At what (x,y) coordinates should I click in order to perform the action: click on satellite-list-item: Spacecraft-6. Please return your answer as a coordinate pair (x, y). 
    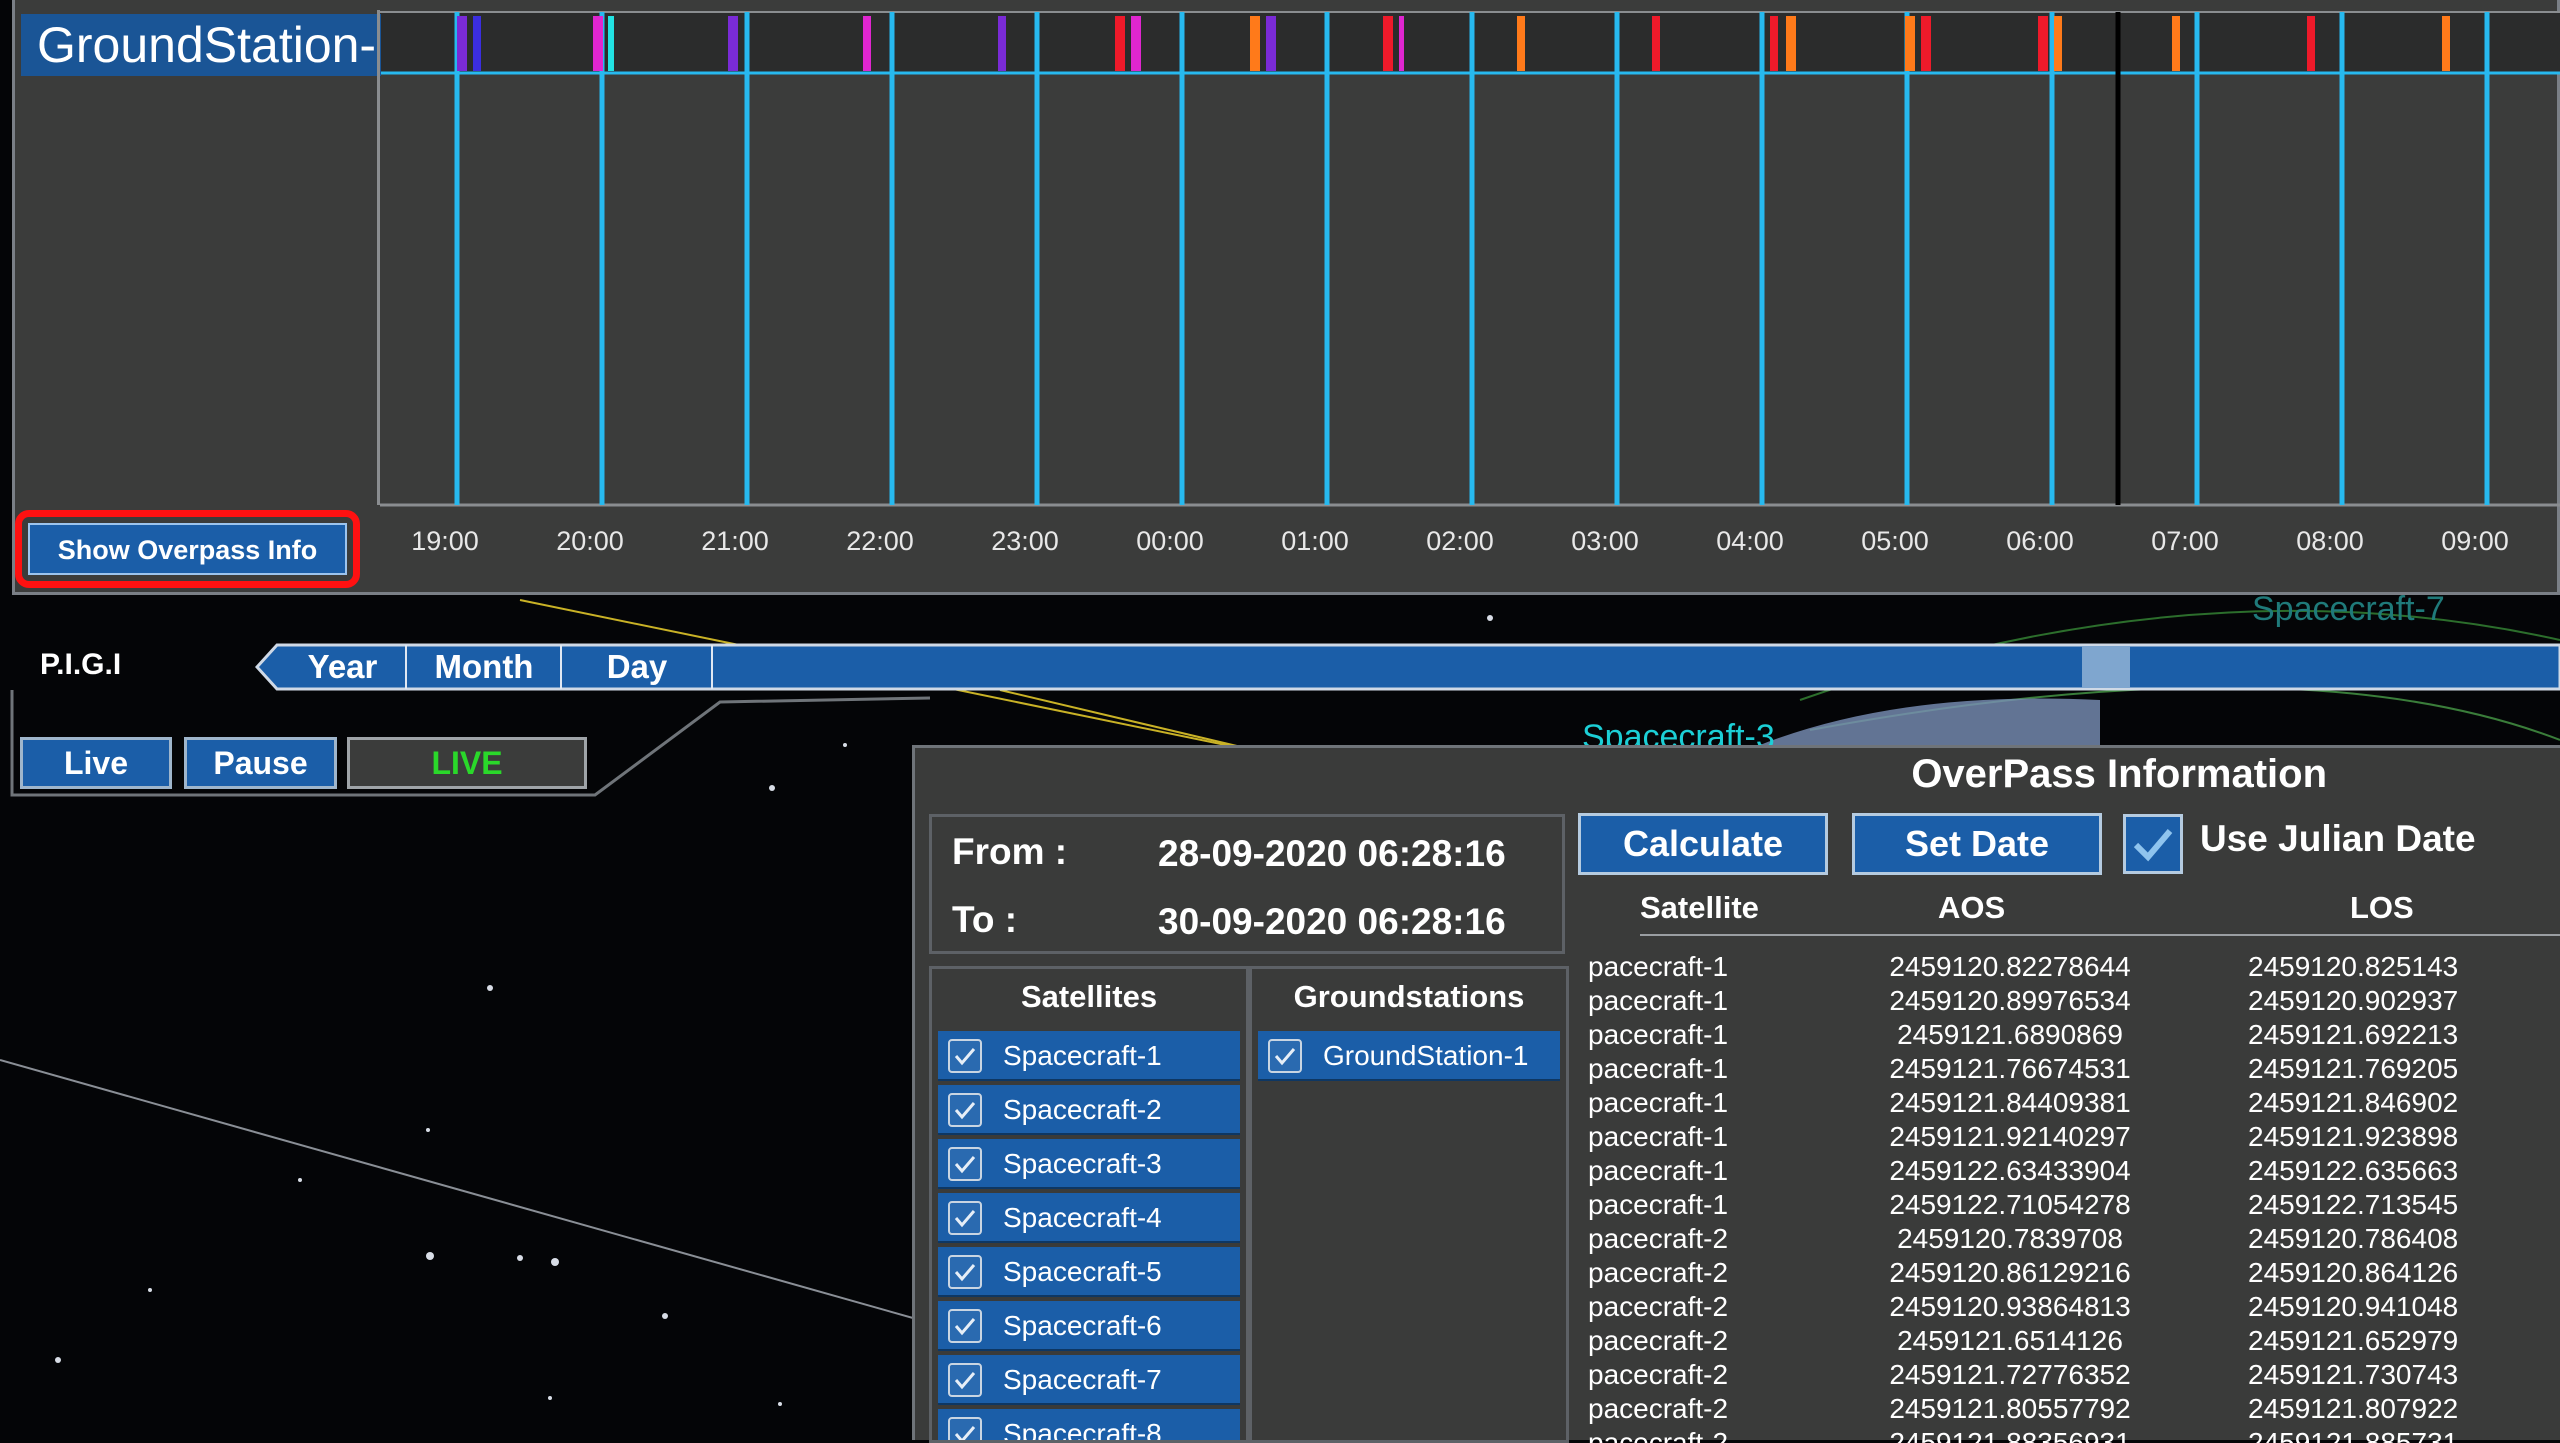
    Looking at the image, I should click on (1089, 1326).